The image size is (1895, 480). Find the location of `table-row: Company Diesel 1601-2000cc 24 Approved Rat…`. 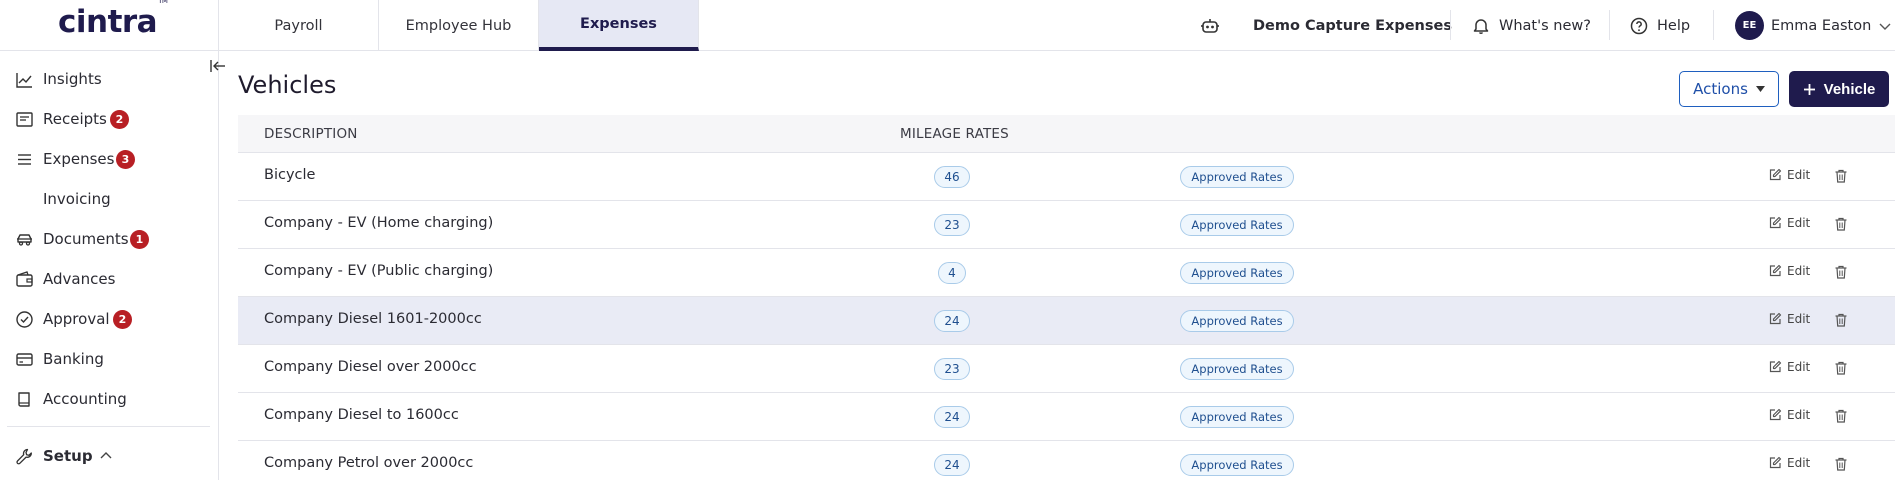

table-row: Company Diesel 1601-2000cc 24 Approved Rat… is located at coordinates (1066, 321).